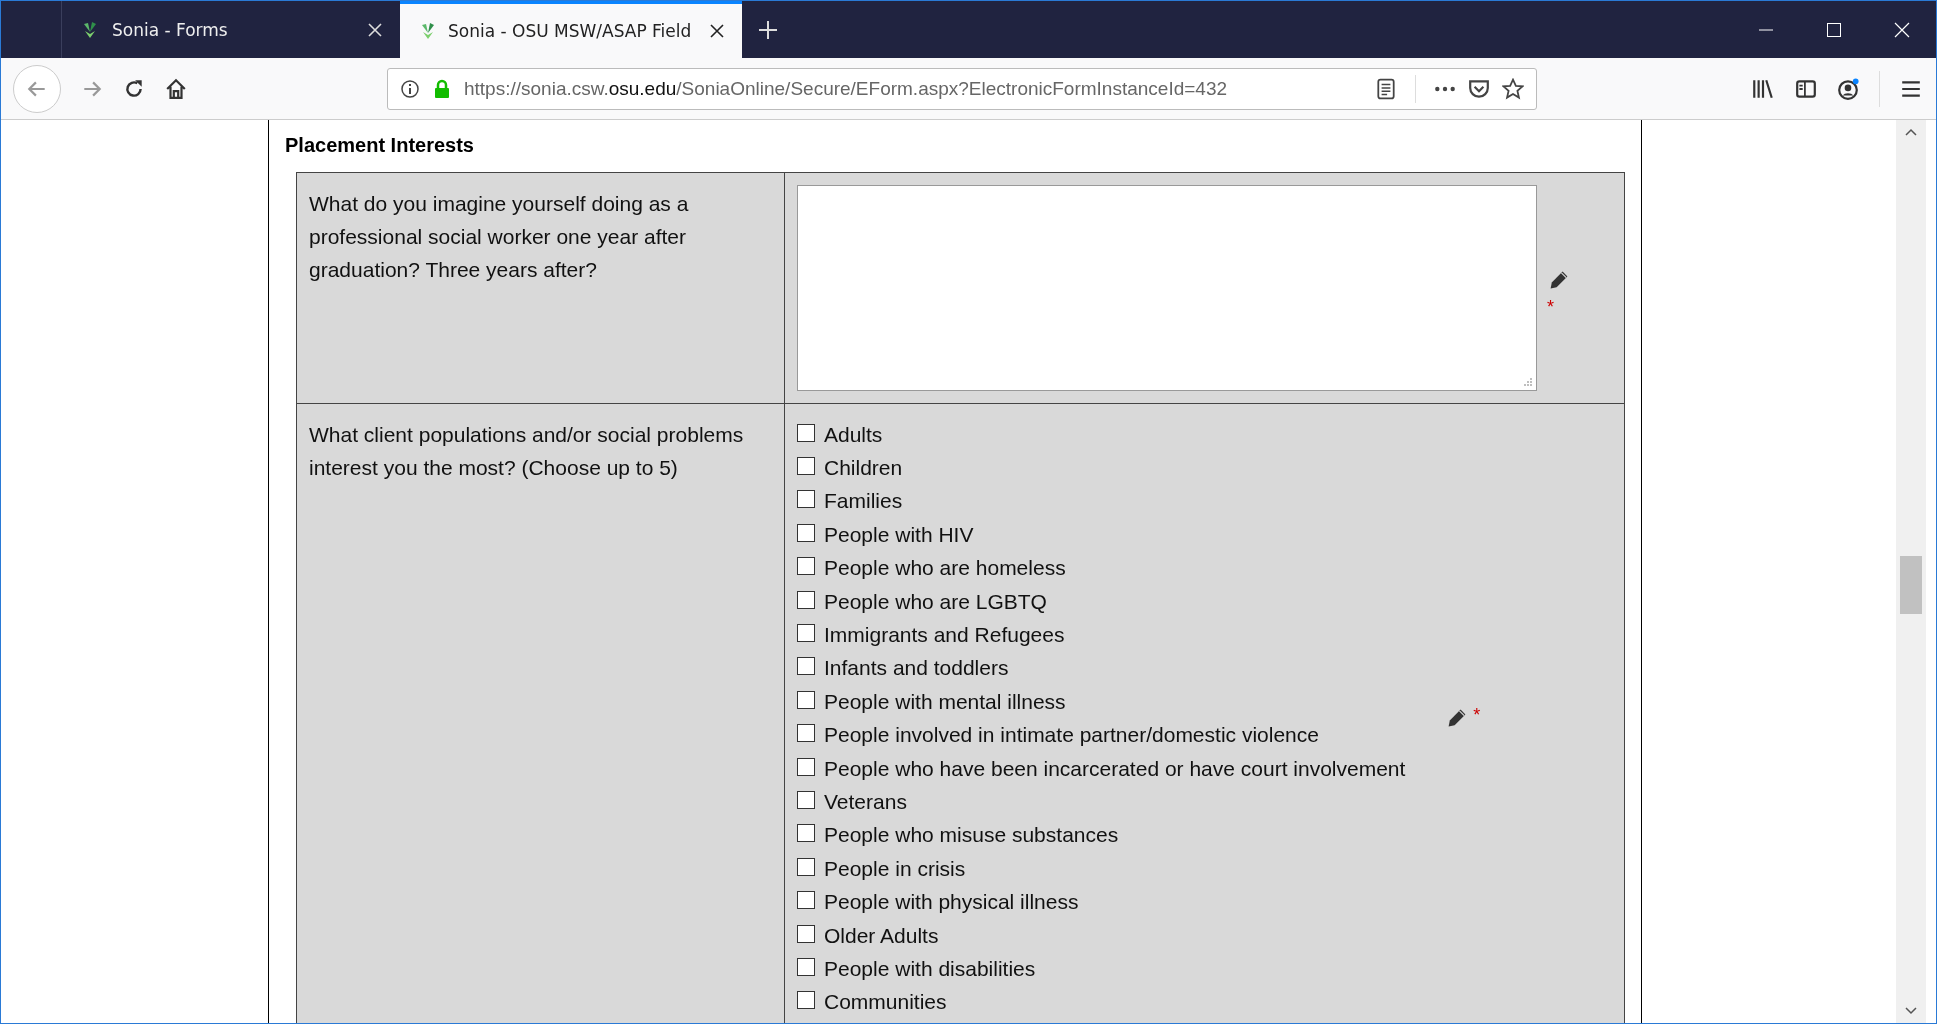 This screenshot has width=1937, height=1024. I want to click on tab-title: Sonia - Forms, so click(170, 29).